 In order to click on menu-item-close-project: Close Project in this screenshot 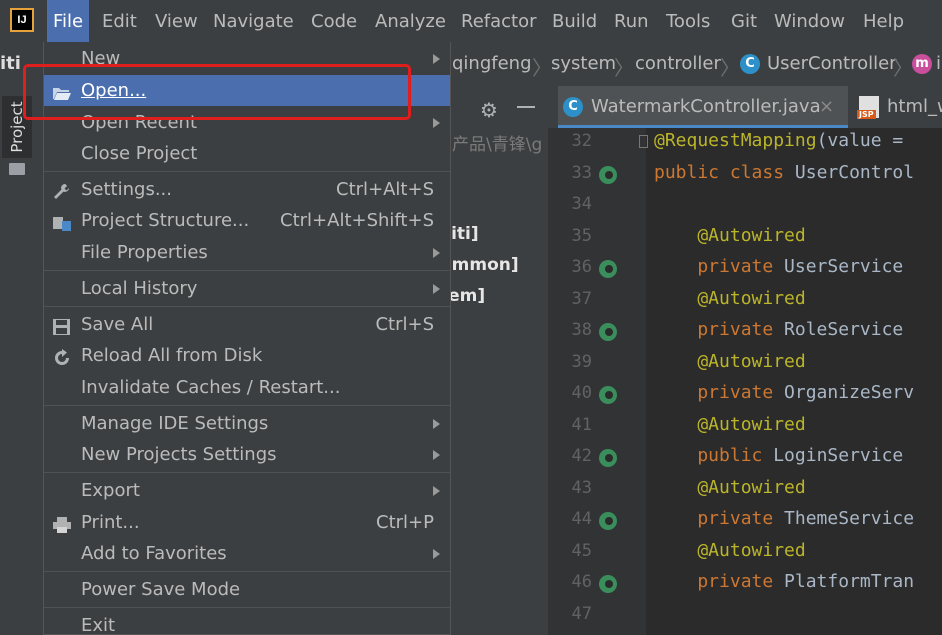, I will do `click(247, 153)`.